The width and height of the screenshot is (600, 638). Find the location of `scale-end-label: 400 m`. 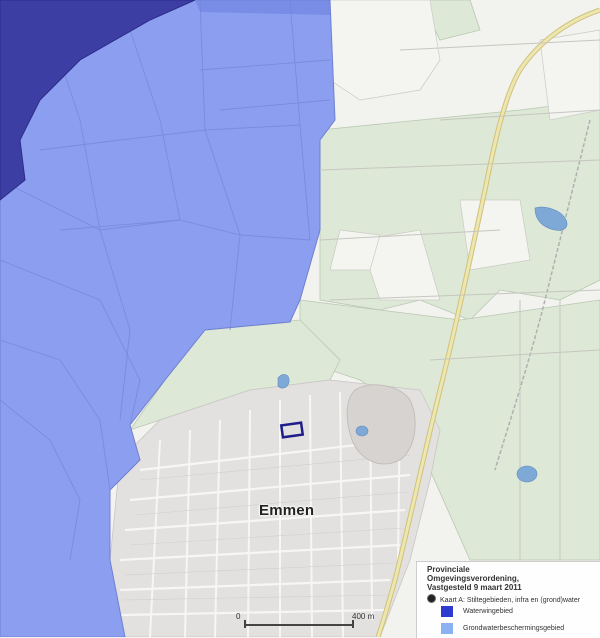

scale-end-label: 400 m is located at coordinates (363, 616).